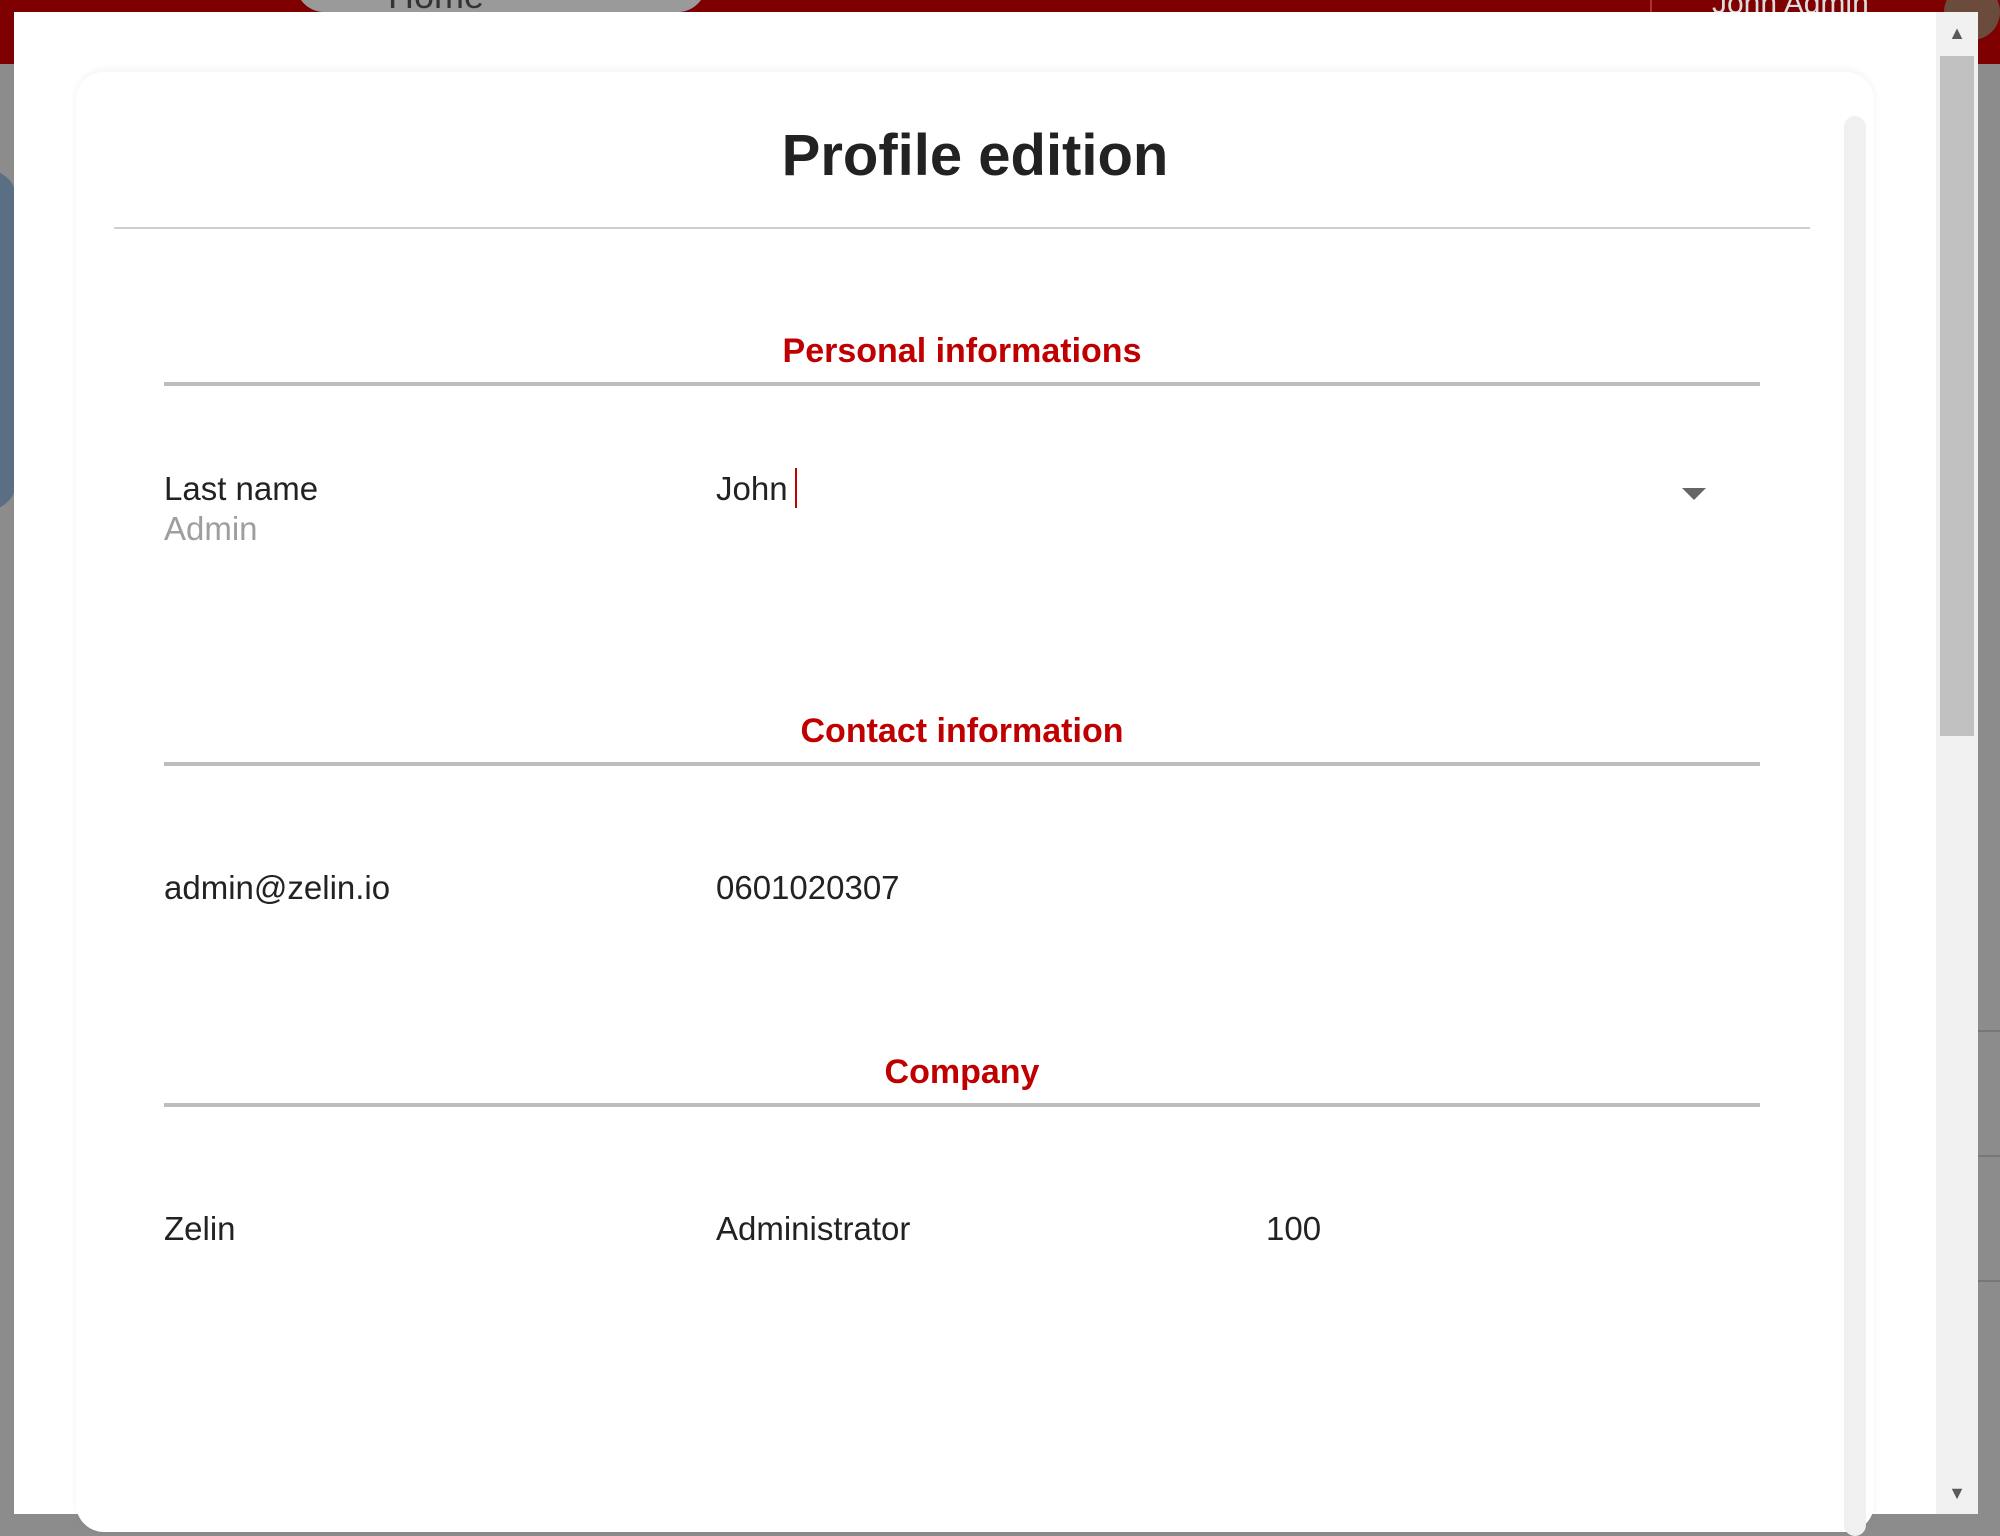 Image resolution: width=2000 pixels, height=1536 pixels. I want to click on section-title-personal: Personal informations, so click(962, 351).